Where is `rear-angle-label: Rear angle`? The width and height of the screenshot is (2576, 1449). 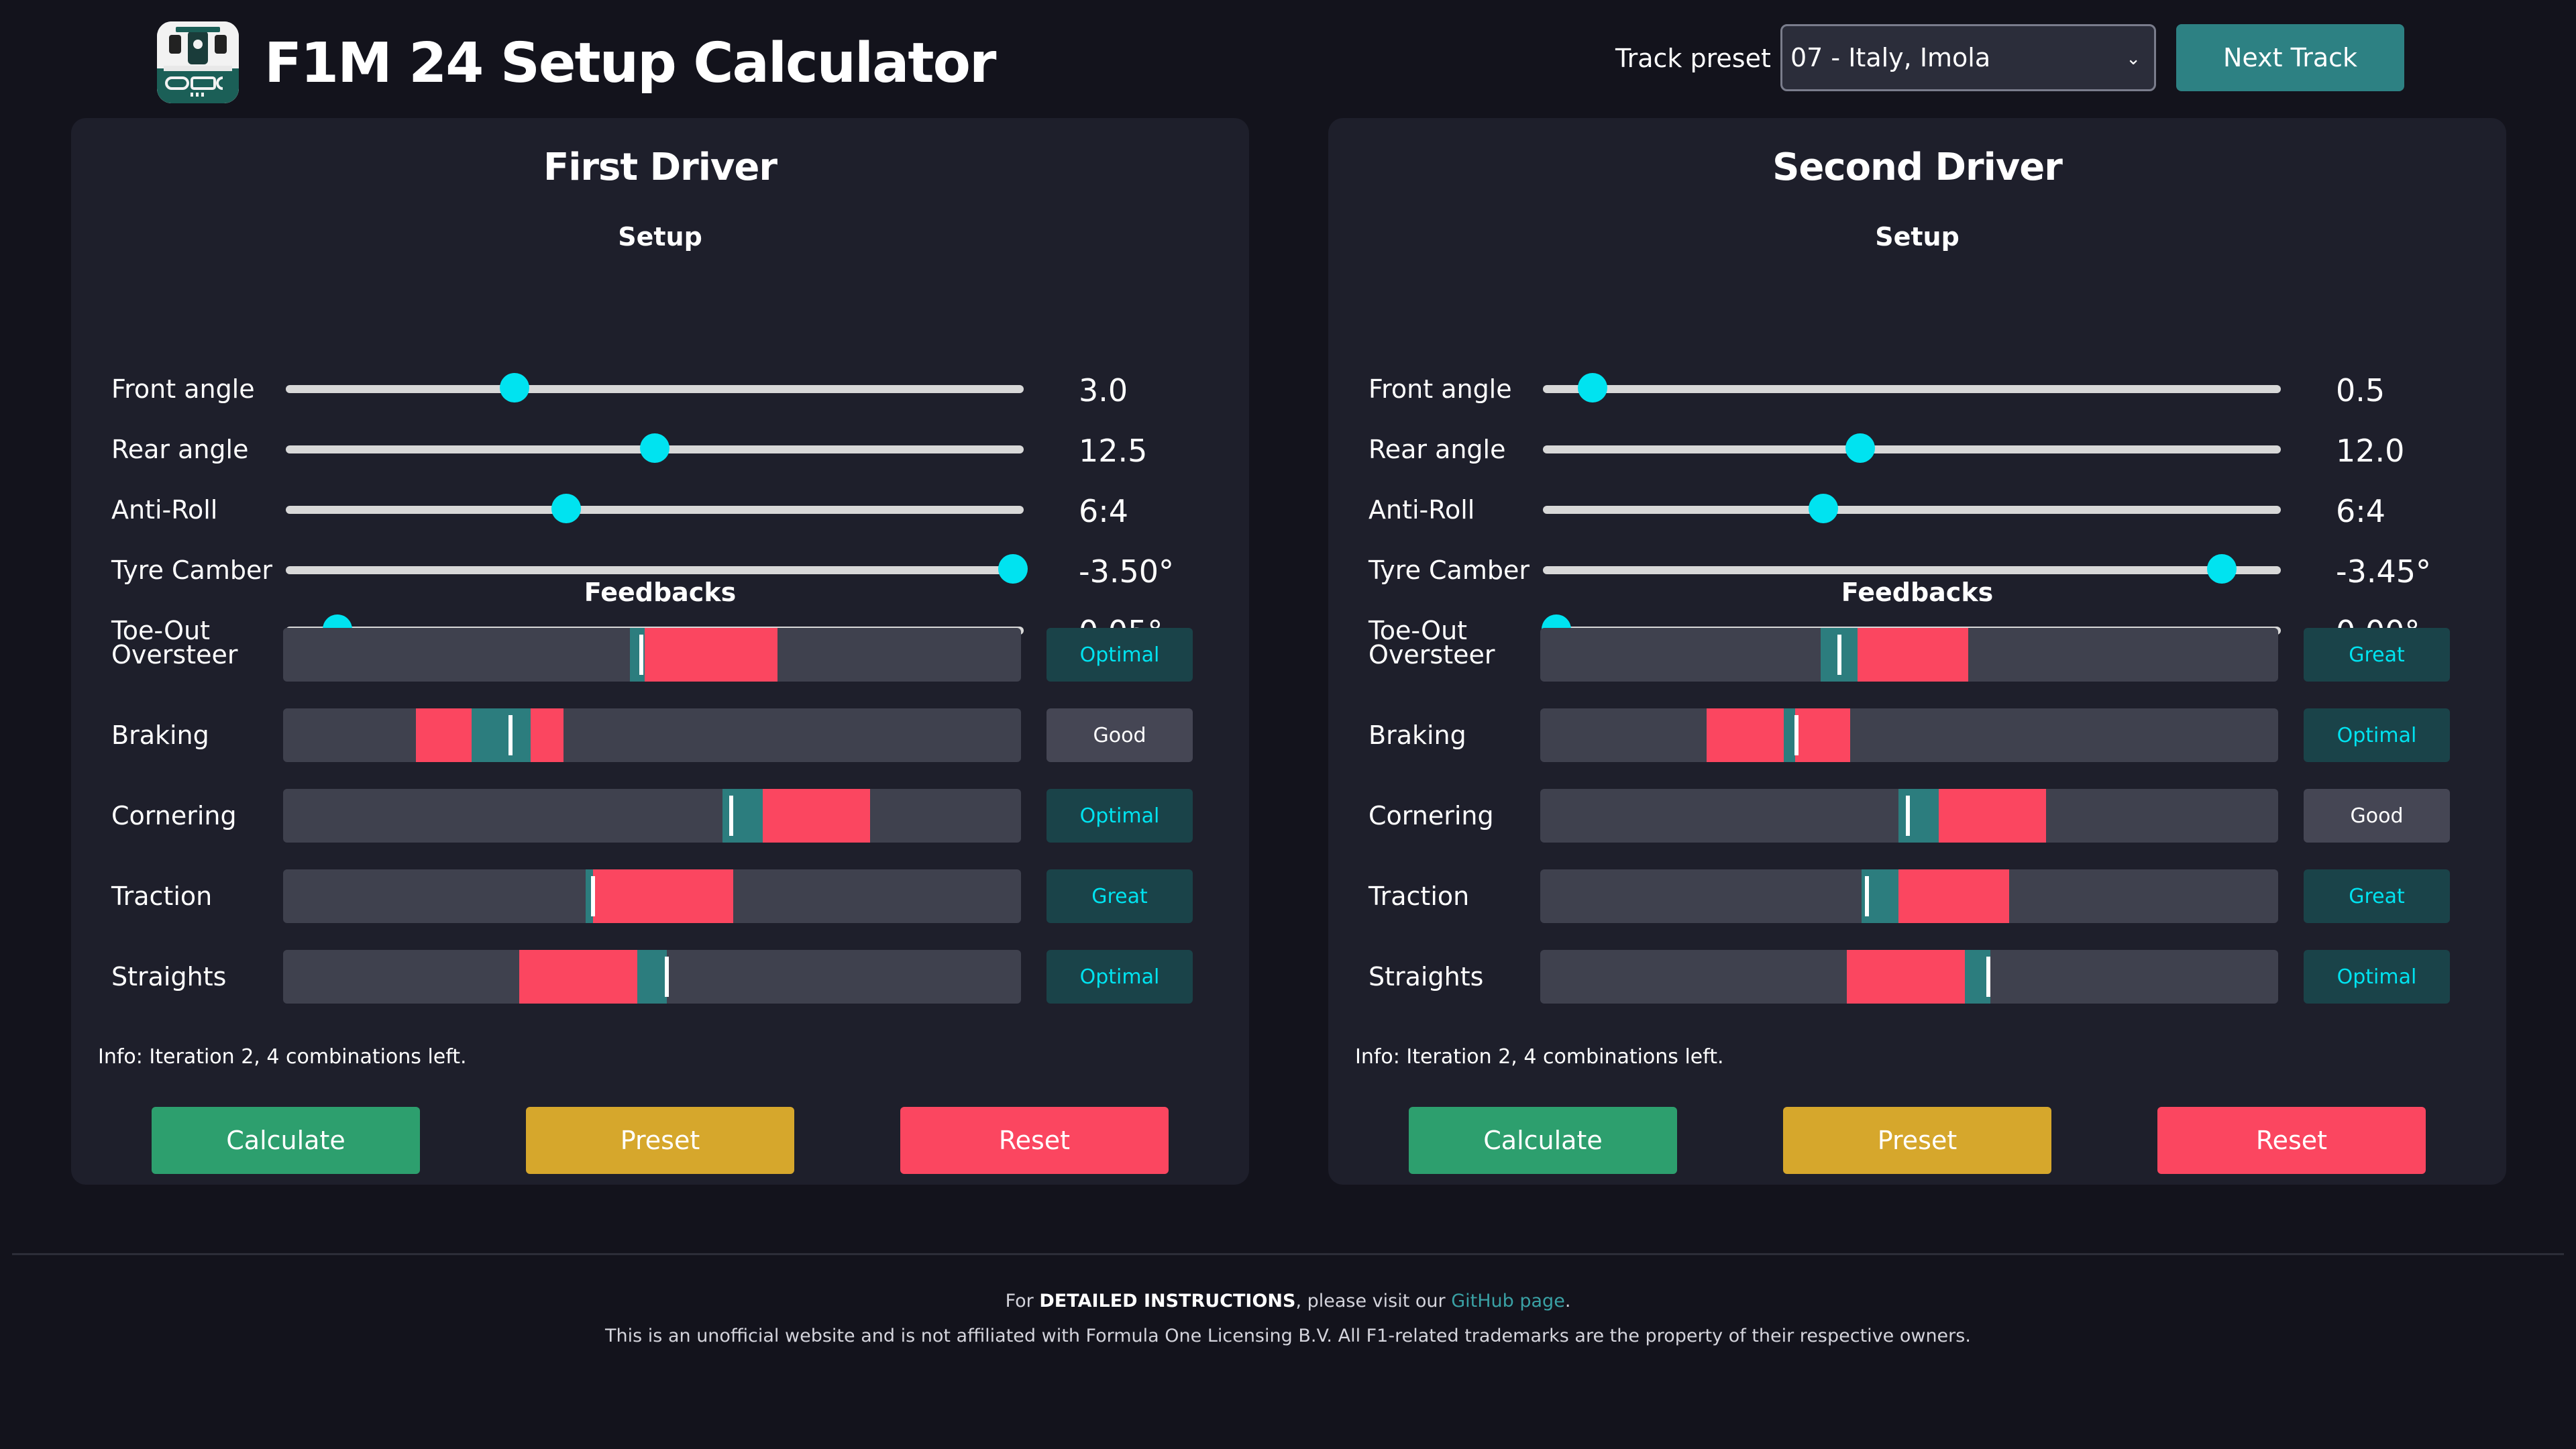 rear-angle-label: Rear angle is located at coordinates (1437, 449).